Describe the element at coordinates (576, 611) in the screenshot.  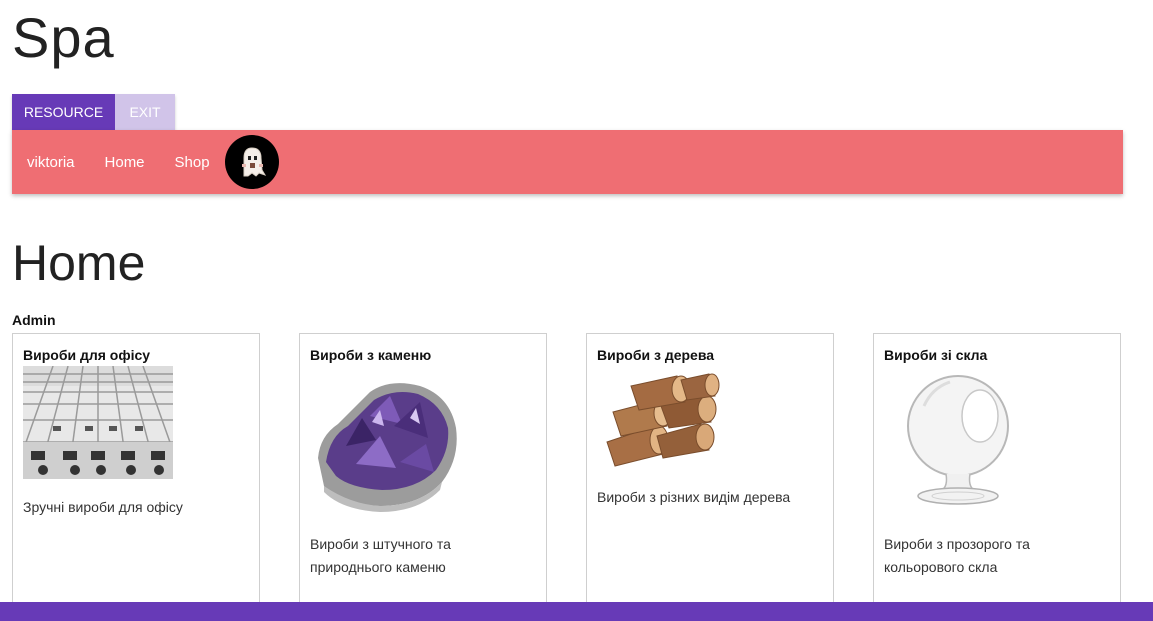
I see `footer-bar` at that location.